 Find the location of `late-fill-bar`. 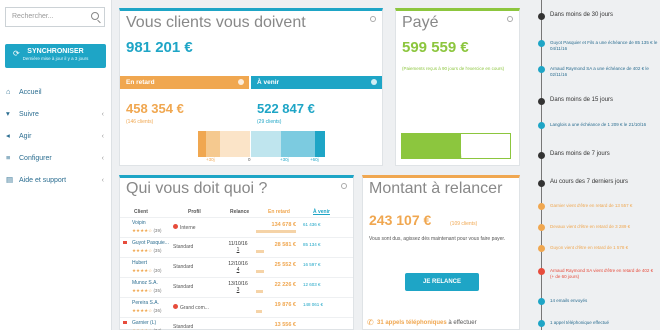

late-fill-bar is located at coordinates (260, 271).